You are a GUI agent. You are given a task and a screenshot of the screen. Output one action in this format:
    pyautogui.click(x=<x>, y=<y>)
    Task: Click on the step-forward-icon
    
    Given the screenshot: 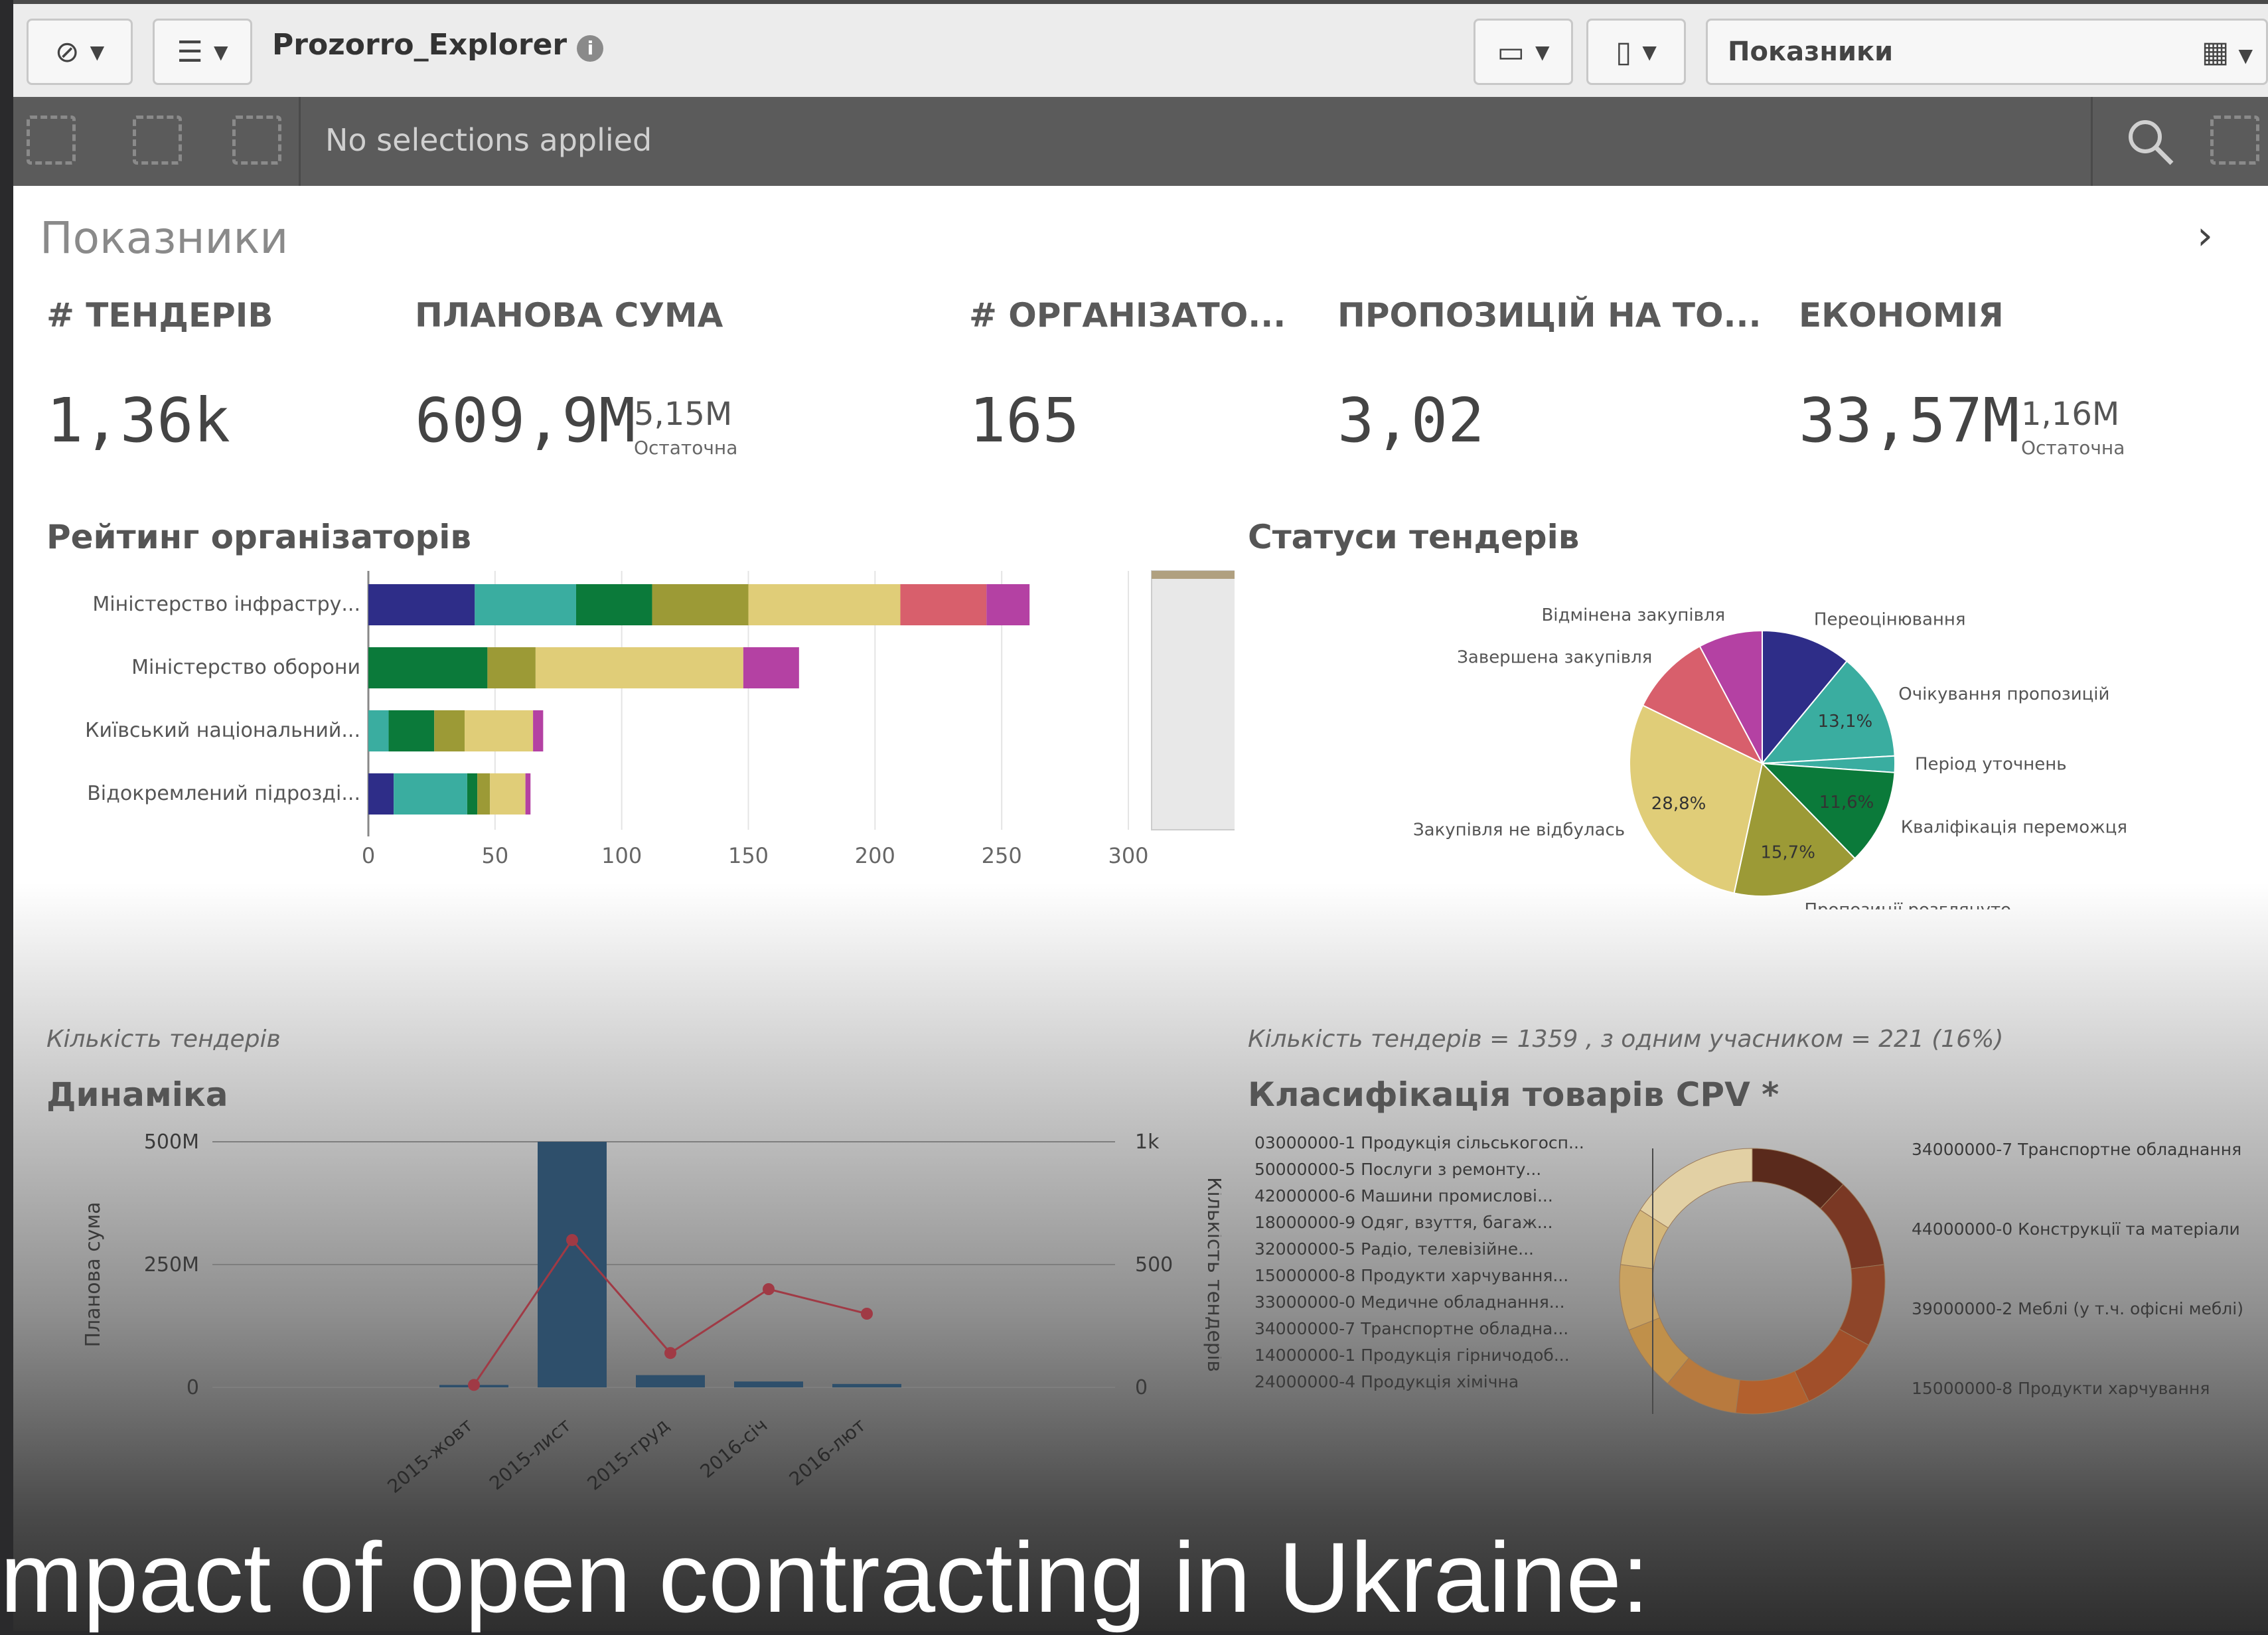 What is the action you would take?
    pyautogui.click(x=157, y=140)
    